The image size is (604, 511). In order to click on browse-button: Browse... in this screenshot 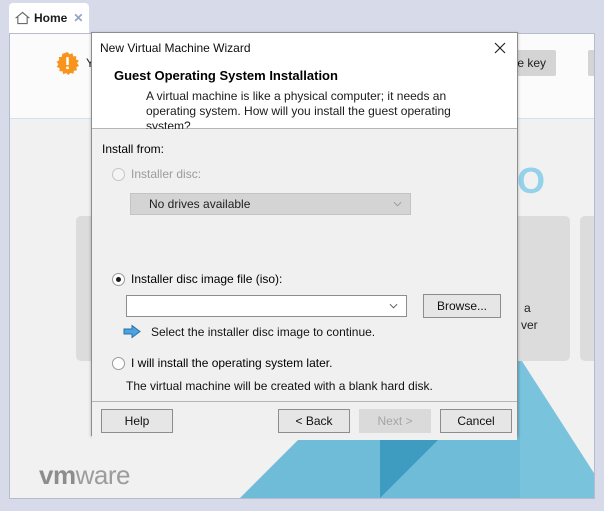, I will do `click(462, 306)`.